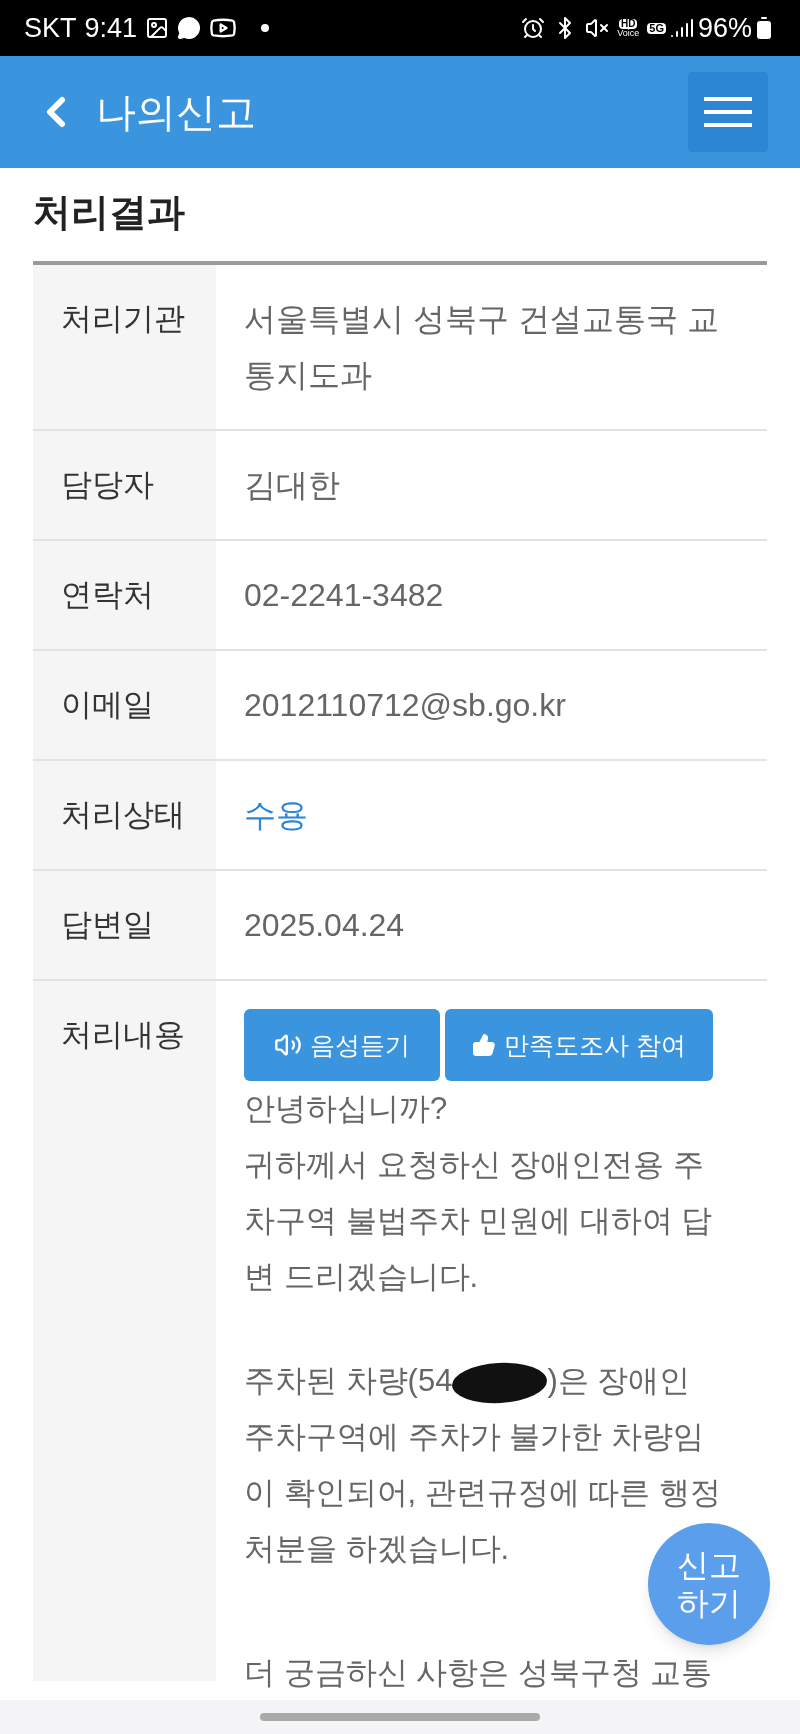  Describe the element at coordinates (346, 1109) in the screenshot. I see `answer-text: 안녕하십니까?` at that location.